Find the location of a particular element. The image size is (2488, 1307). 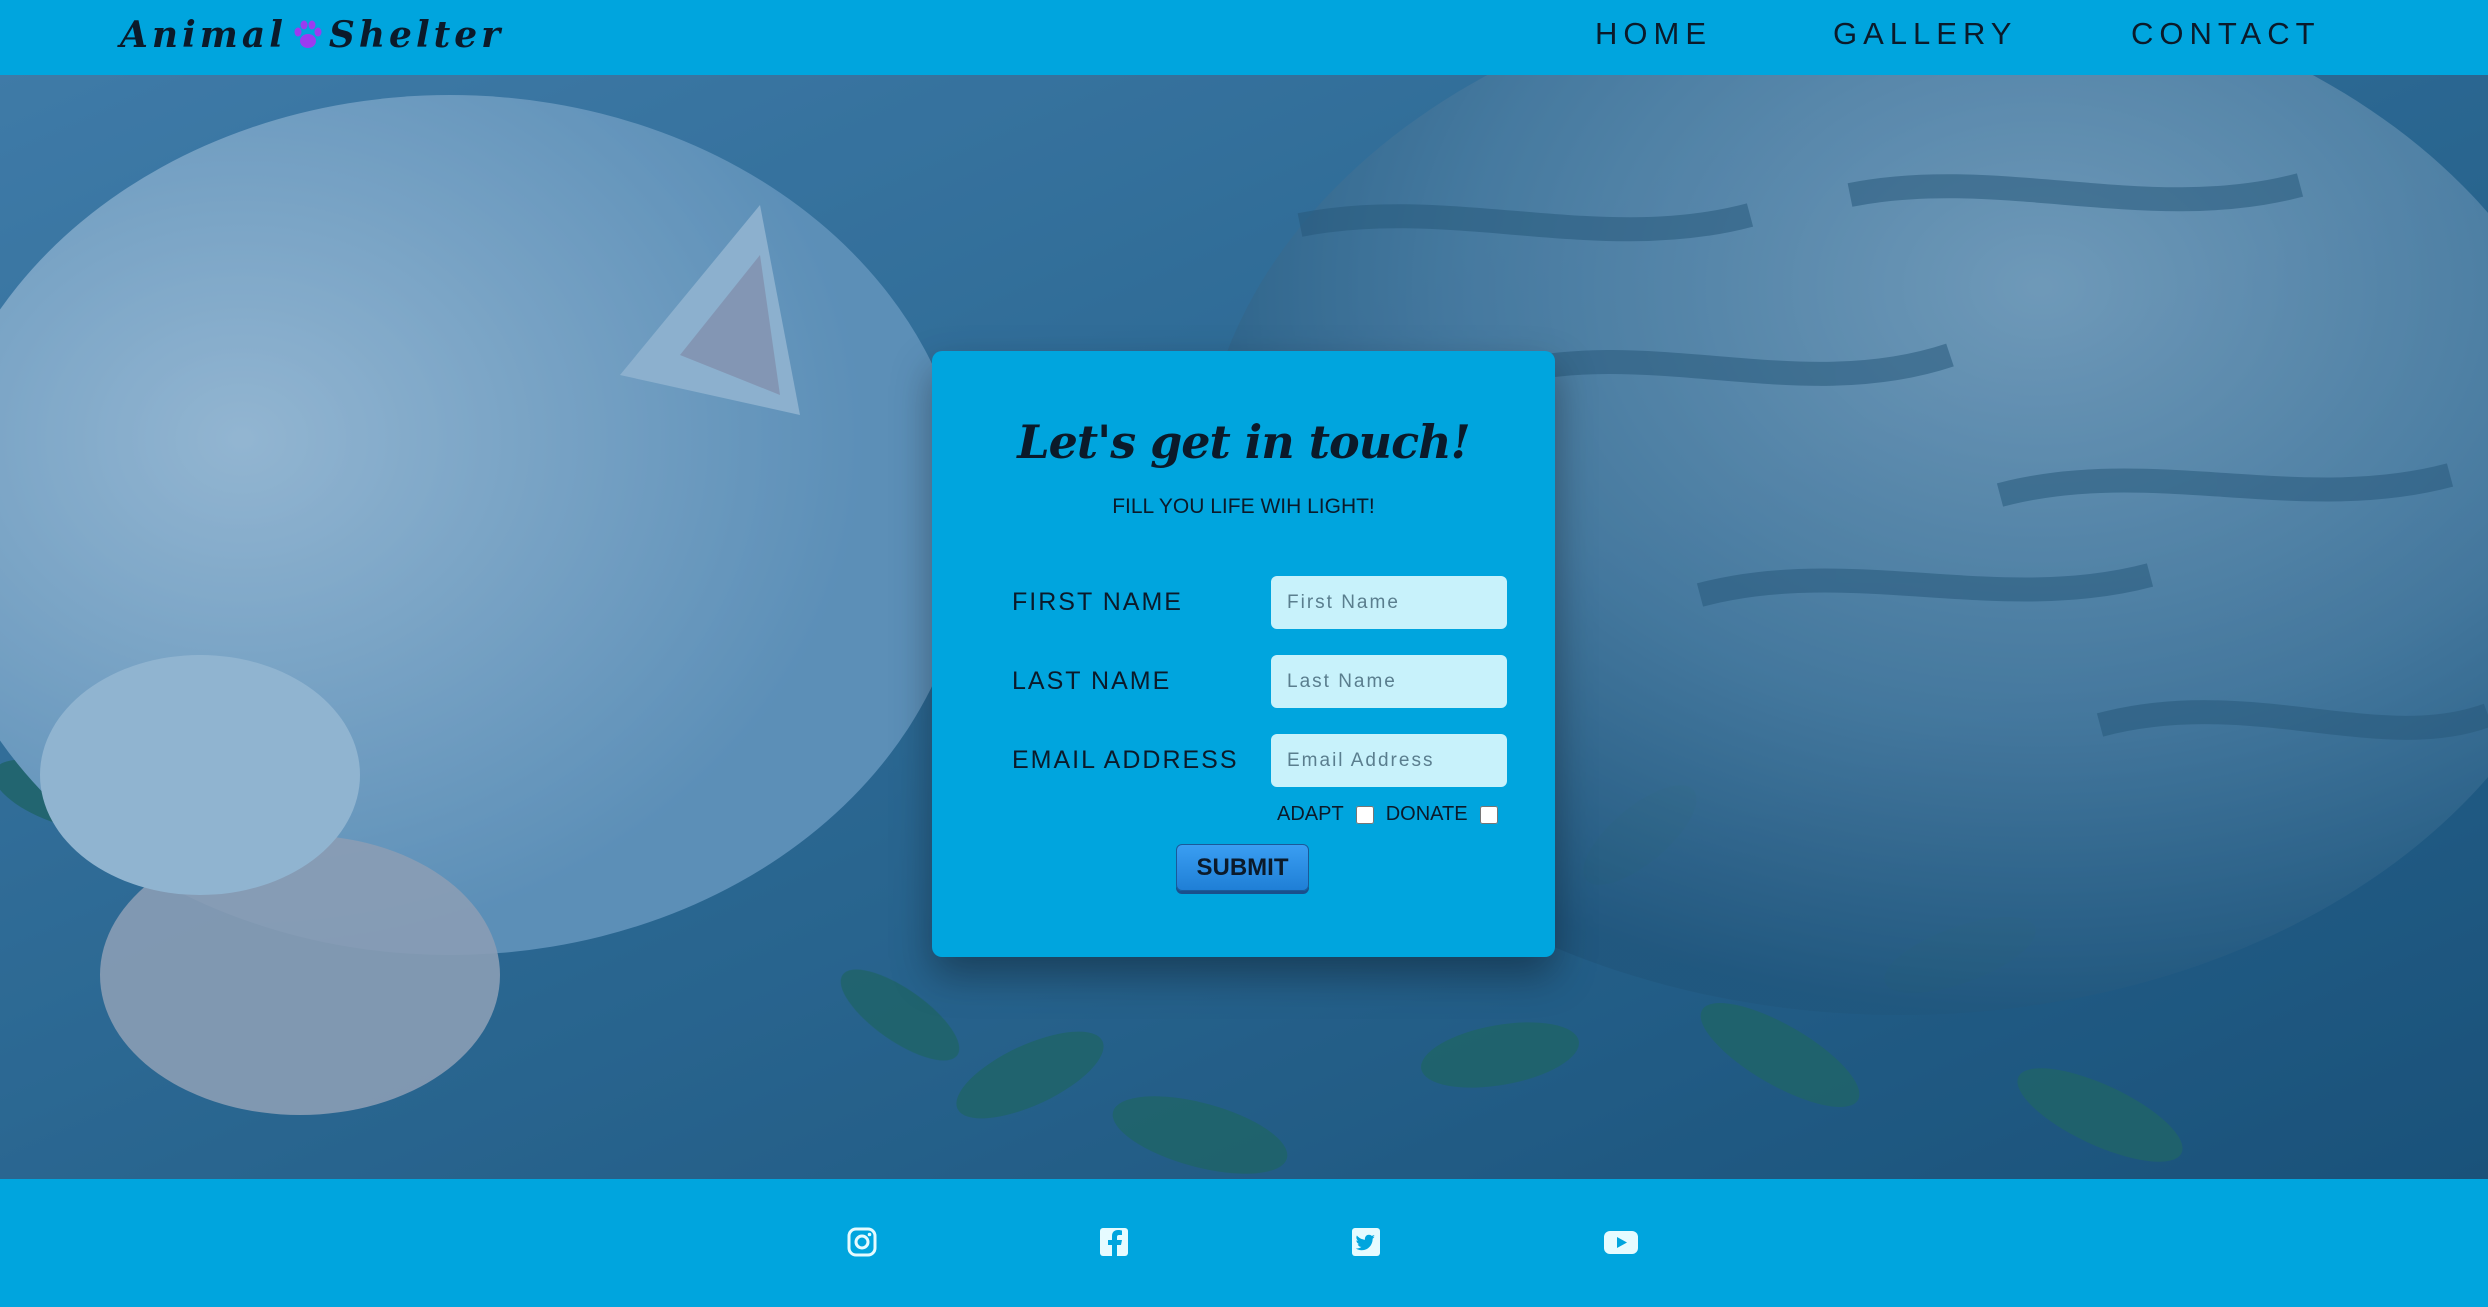

adapt-label: ADAPT is located at coordinates (1310, 814).